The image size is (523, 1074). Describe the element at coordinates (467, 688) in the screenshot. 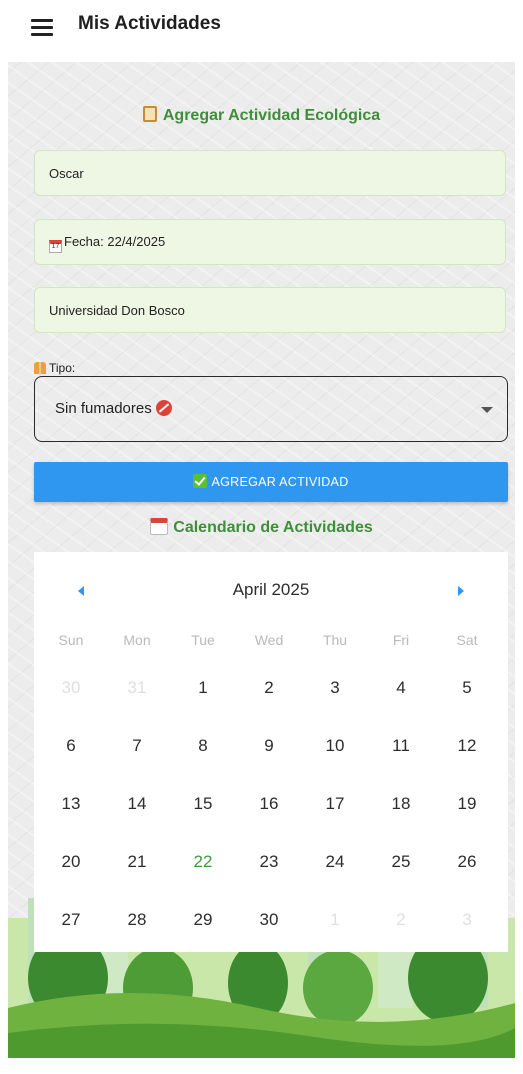

I see `calendar-day: 5` at that location.